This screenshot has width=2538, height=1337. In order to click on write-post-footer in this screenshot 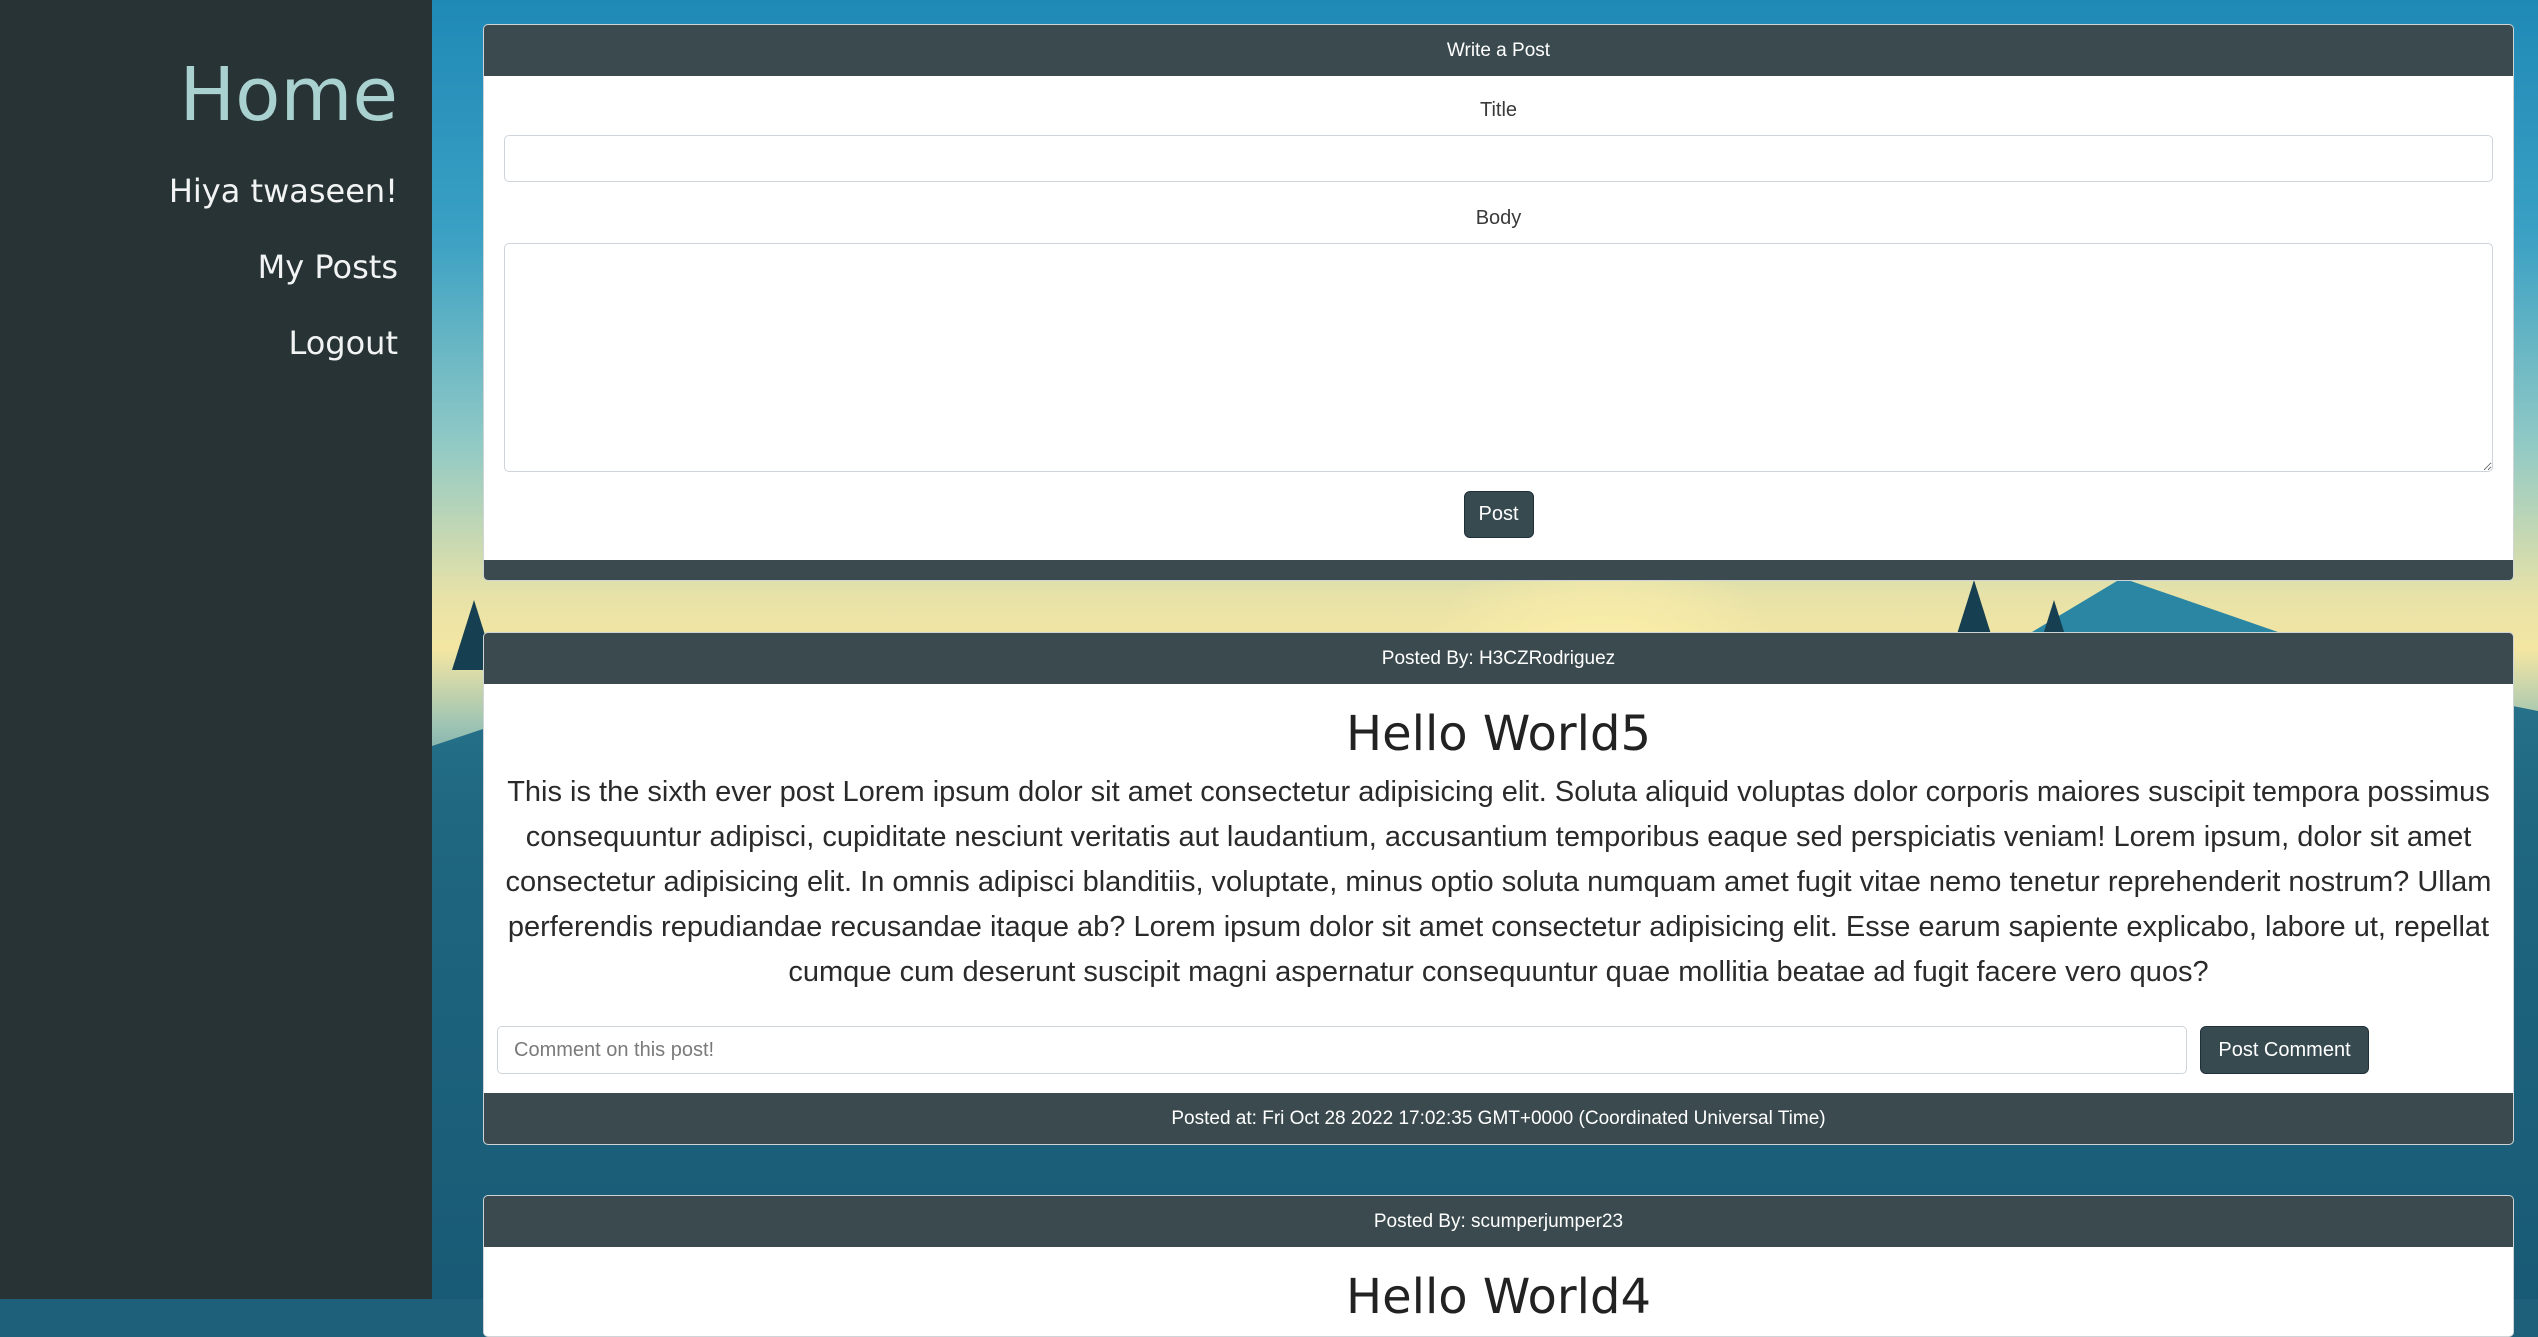, I will do `click(1498, 570)`.